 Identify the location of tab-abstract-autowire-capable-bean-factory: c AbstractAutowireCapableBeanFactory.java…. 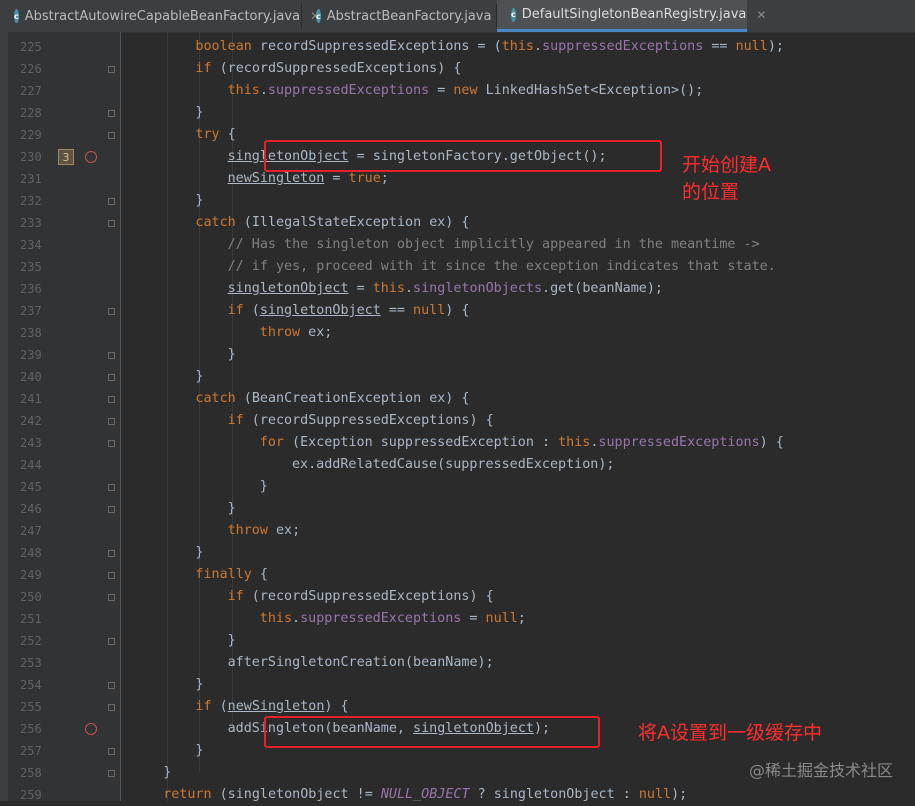
(160, 16).